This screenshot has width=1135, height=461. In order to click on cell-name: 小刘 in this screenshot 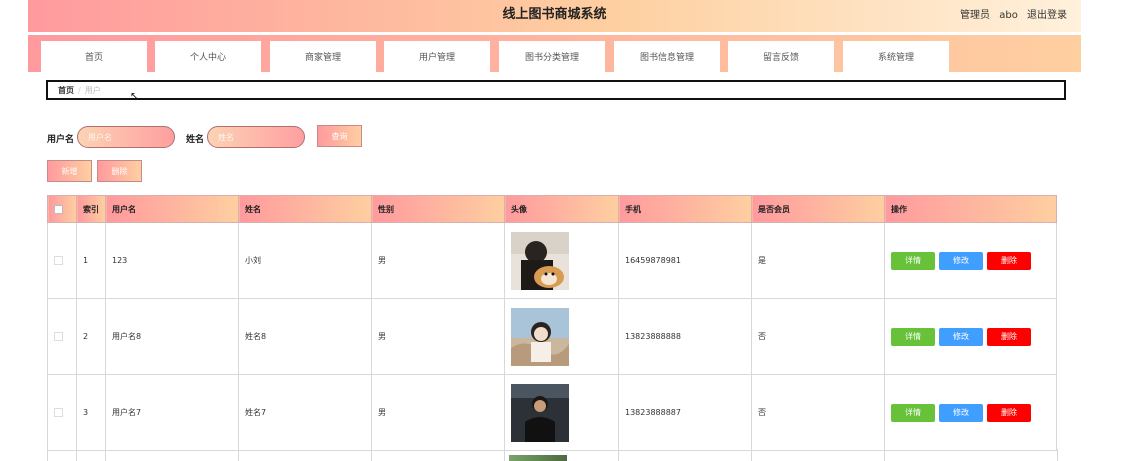, I will do `click(305, 260)`.